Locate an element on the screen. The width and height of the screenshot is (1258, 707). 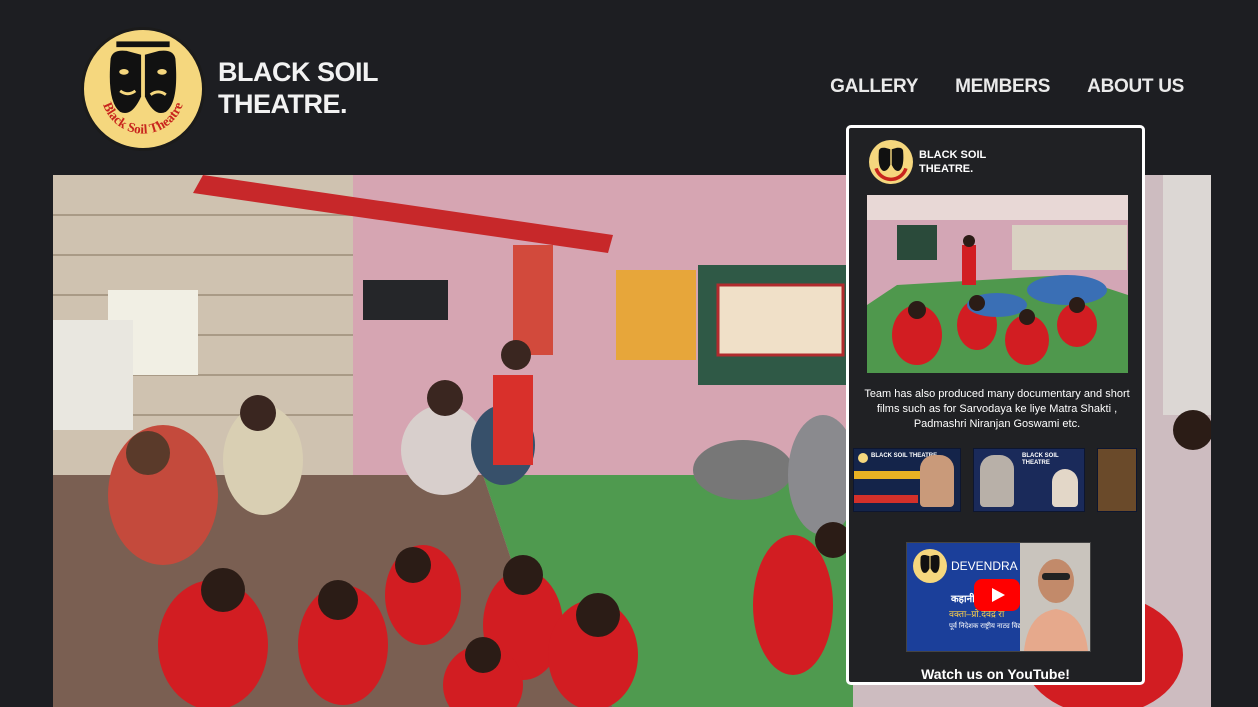
brand-line-2: THEATRE. is located at coordinates (283, 104).